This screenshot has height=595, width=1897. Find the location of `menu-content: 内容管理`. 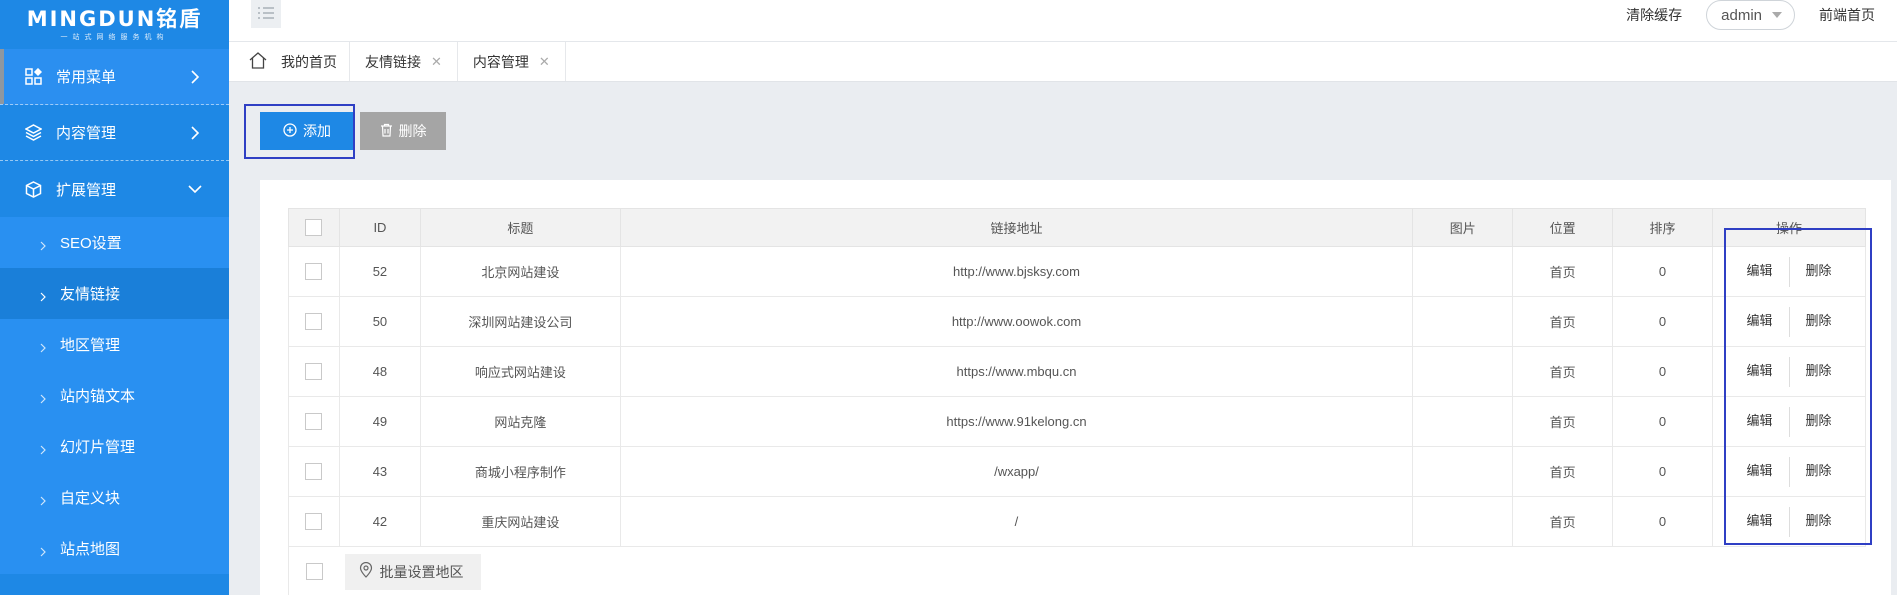

menu-content: 内容管理 is located at coordinates (114, 133).